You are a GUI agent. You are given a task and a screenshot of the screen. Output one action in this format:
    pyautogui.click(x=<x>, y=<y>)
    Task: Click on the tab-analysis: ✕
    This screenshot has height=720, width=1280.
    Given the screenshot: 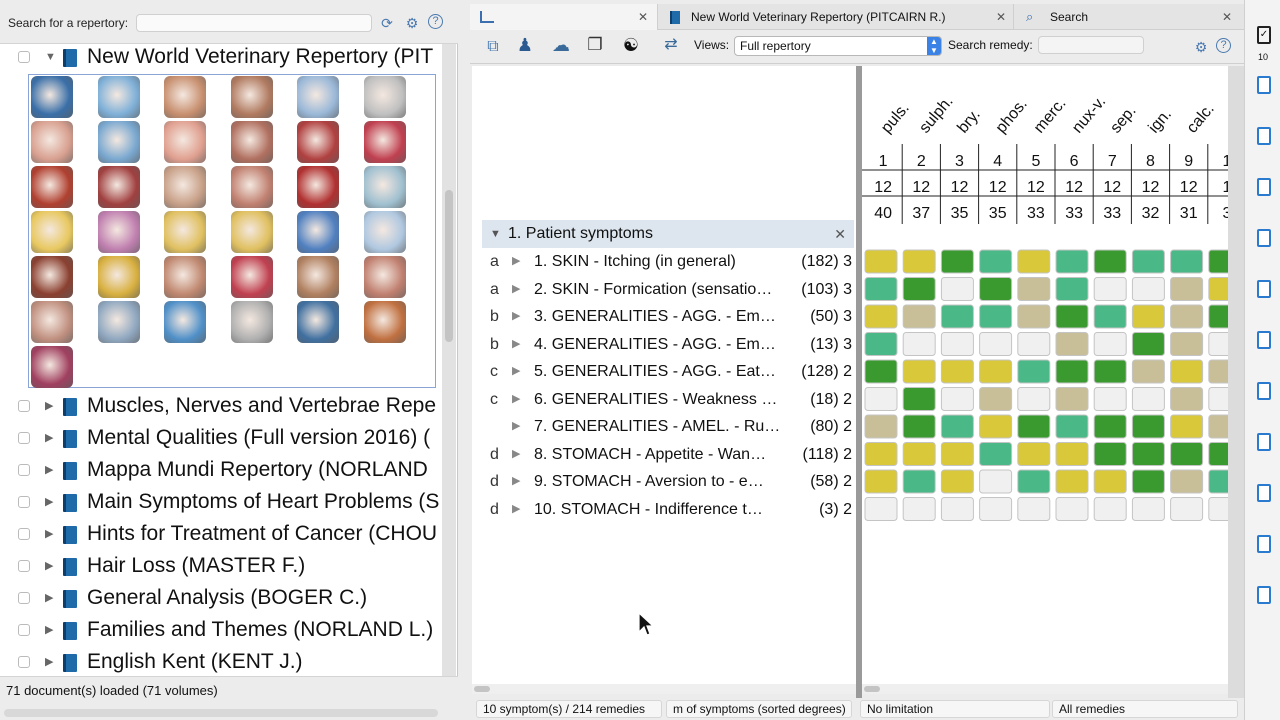 What is the action you would take?
    pyautogui.click(x=564, y=17)
    